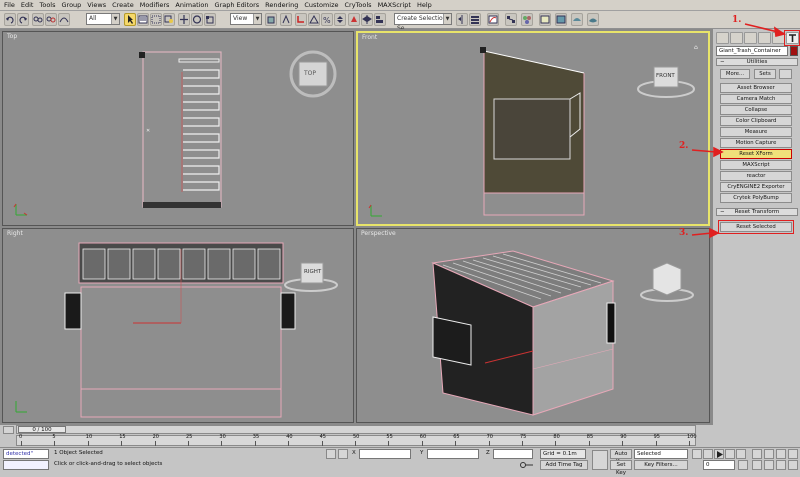  I want to click on layer-manager-icon, so click(475, 19).